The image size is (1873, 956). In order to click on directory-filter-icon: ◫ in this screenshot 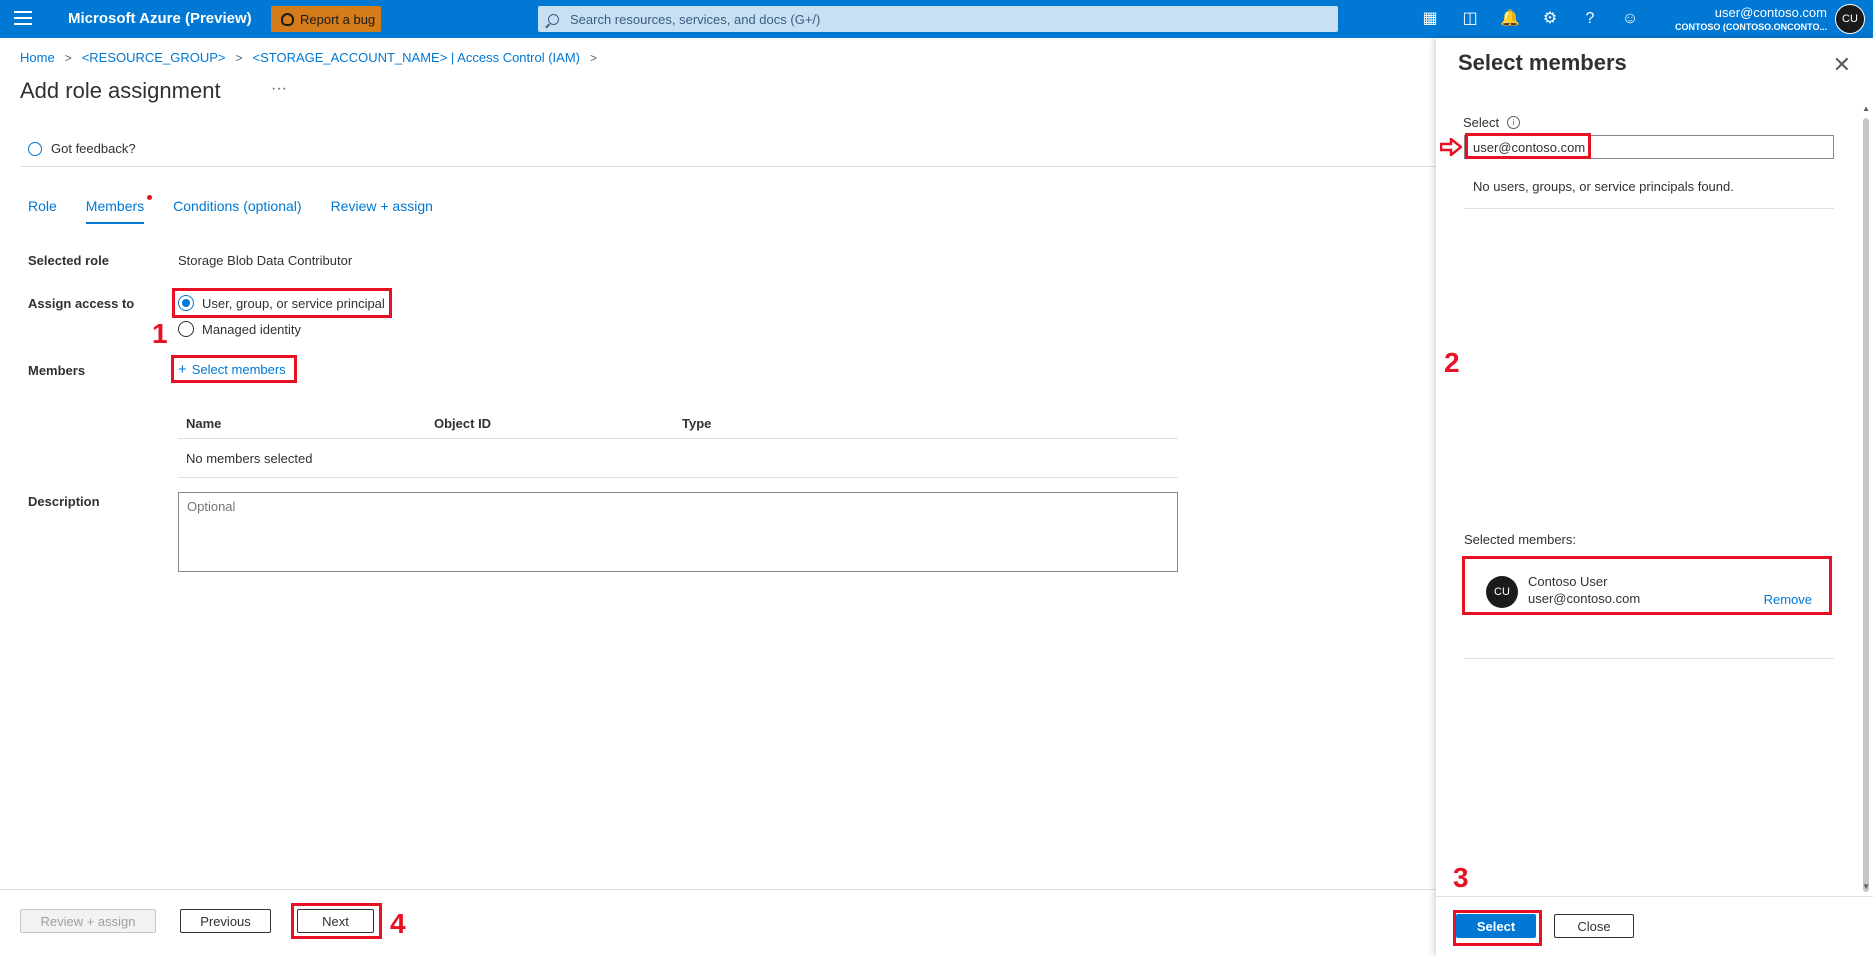, I will do `click(1470, 19)`.